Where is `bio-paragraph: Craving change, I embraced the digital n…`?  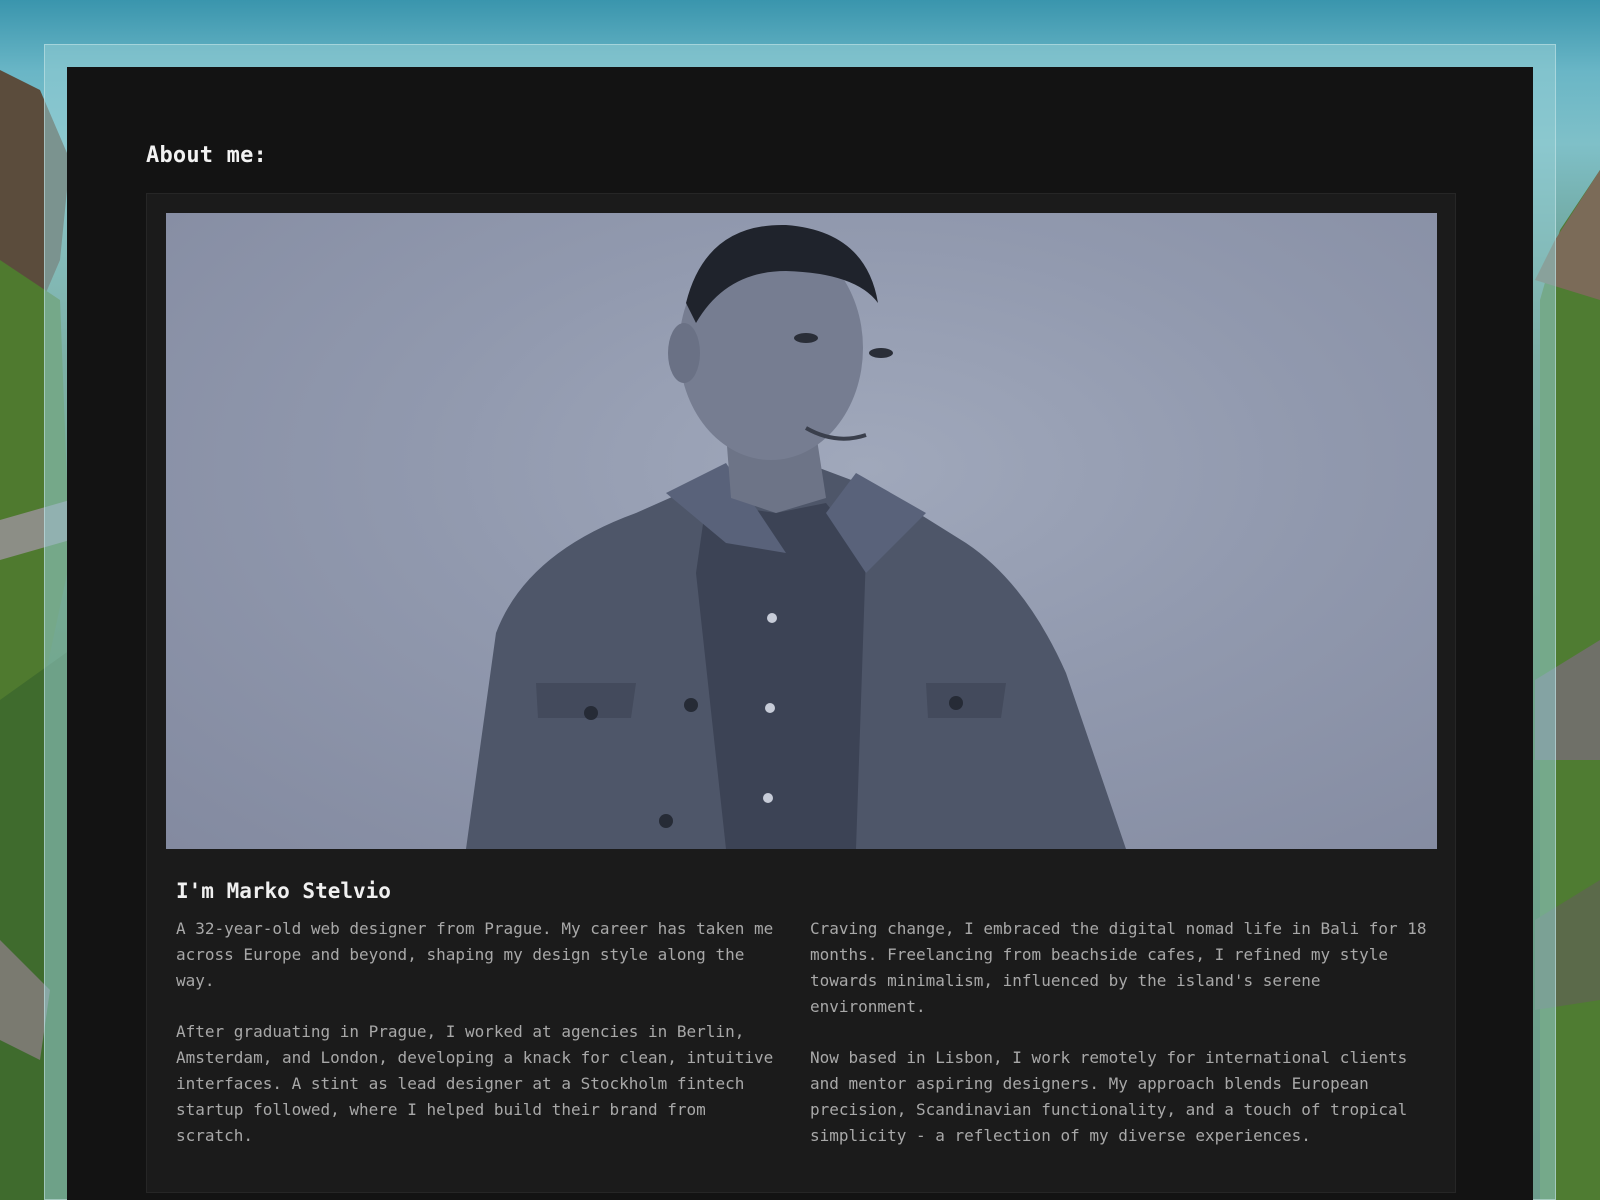
bio-paragraph: Craving change, I embraced the digital n… is located at coordinates (1118, 967).